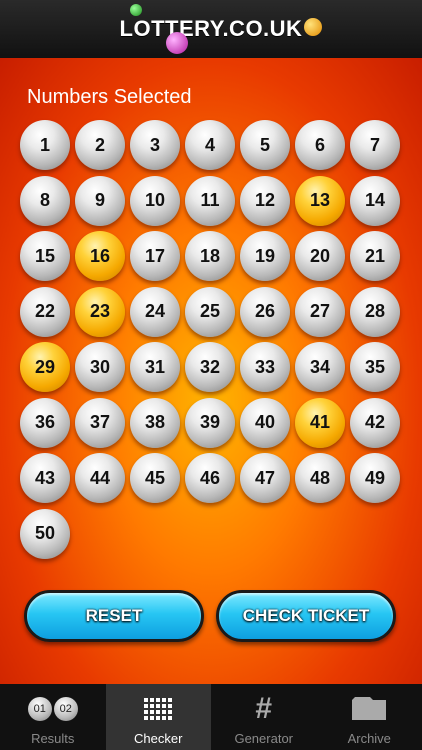  Describe the element at coordinates (45, 478) in the screenshot. I see `number-ball-43: 43` at that location.